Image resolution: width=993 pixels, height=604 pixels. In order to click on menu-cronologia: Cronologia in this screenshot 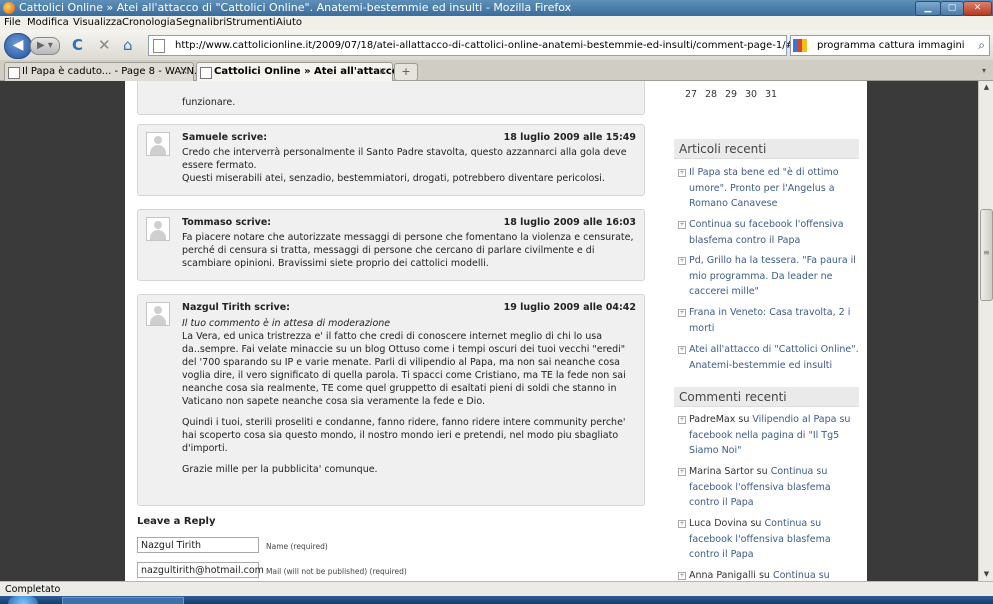, I will do `click(149, 23)`.